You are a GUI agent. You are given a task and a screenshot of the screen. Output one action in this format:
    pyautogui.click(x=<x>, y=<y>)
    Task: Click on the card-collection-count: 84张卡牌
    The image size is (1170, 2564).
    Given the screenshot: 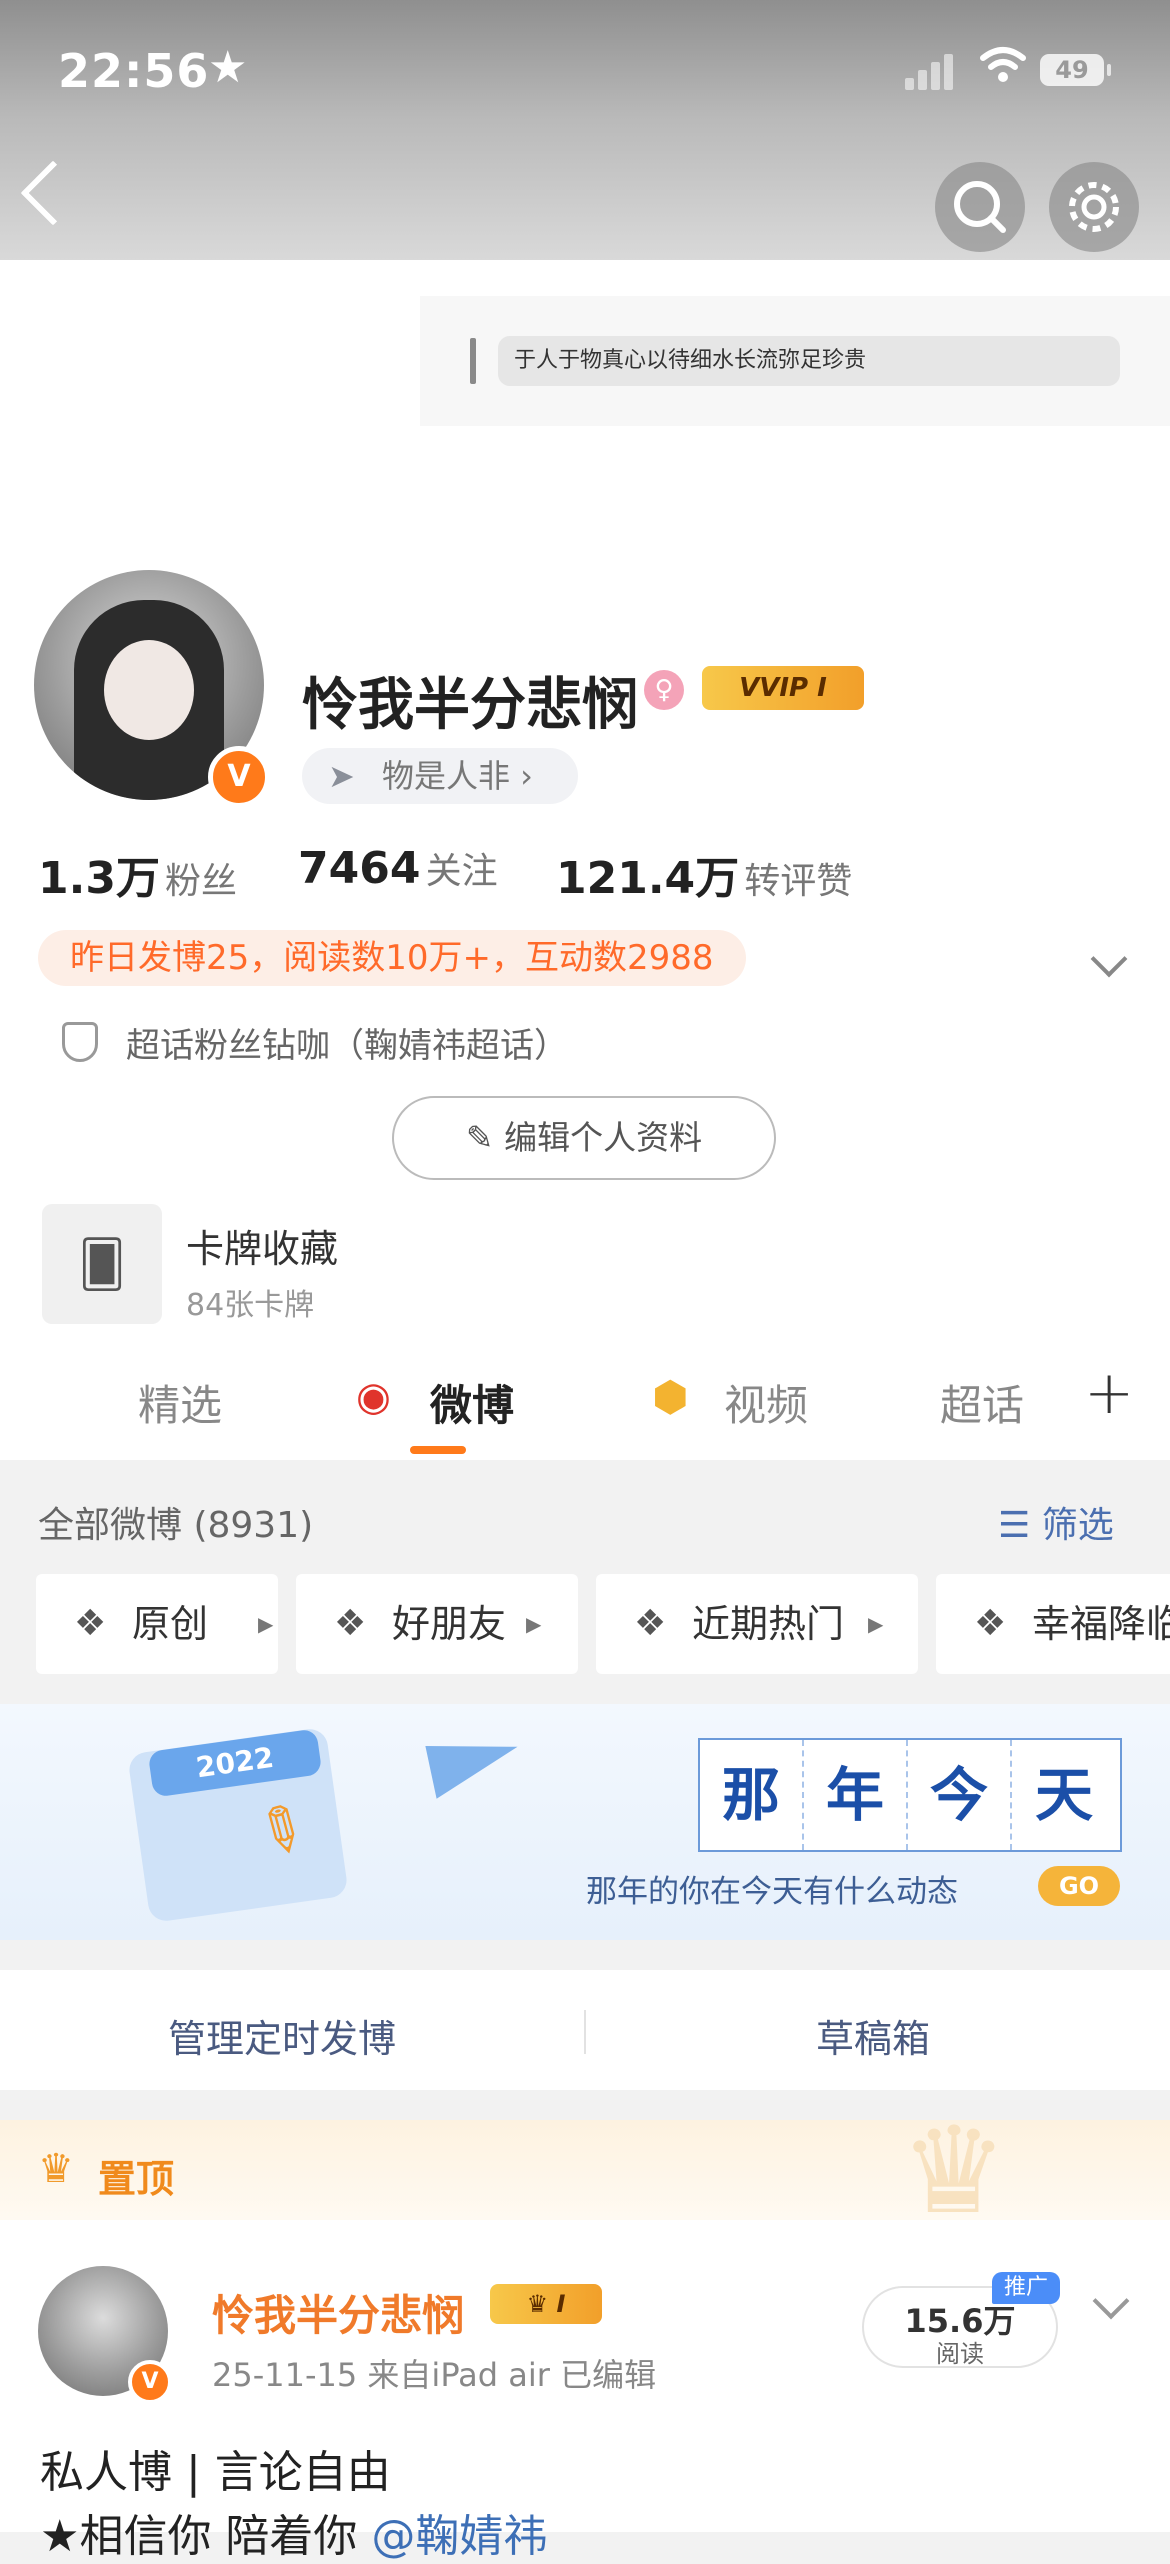 What is the action you would take?
    pyautogui.click(x=250, y=1305)
    